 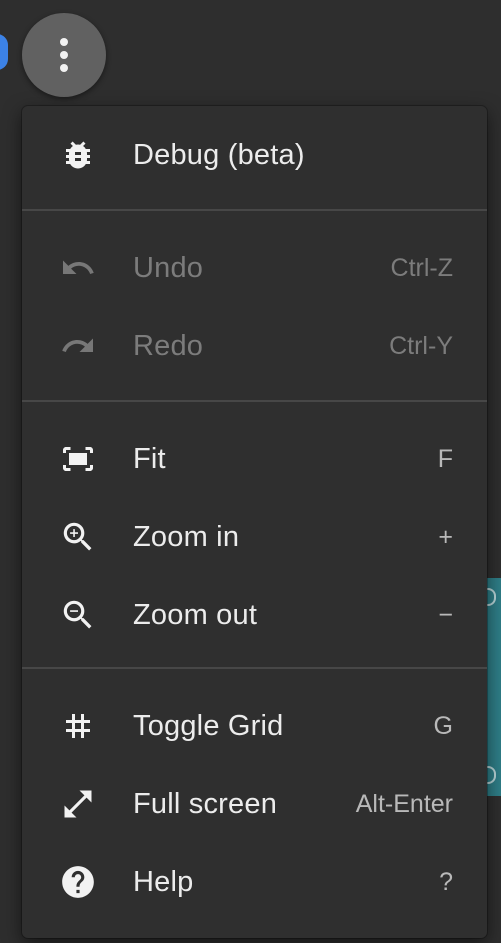 I want to click on menu-item-debug: Debug (beta), so click(x=254, y=155).